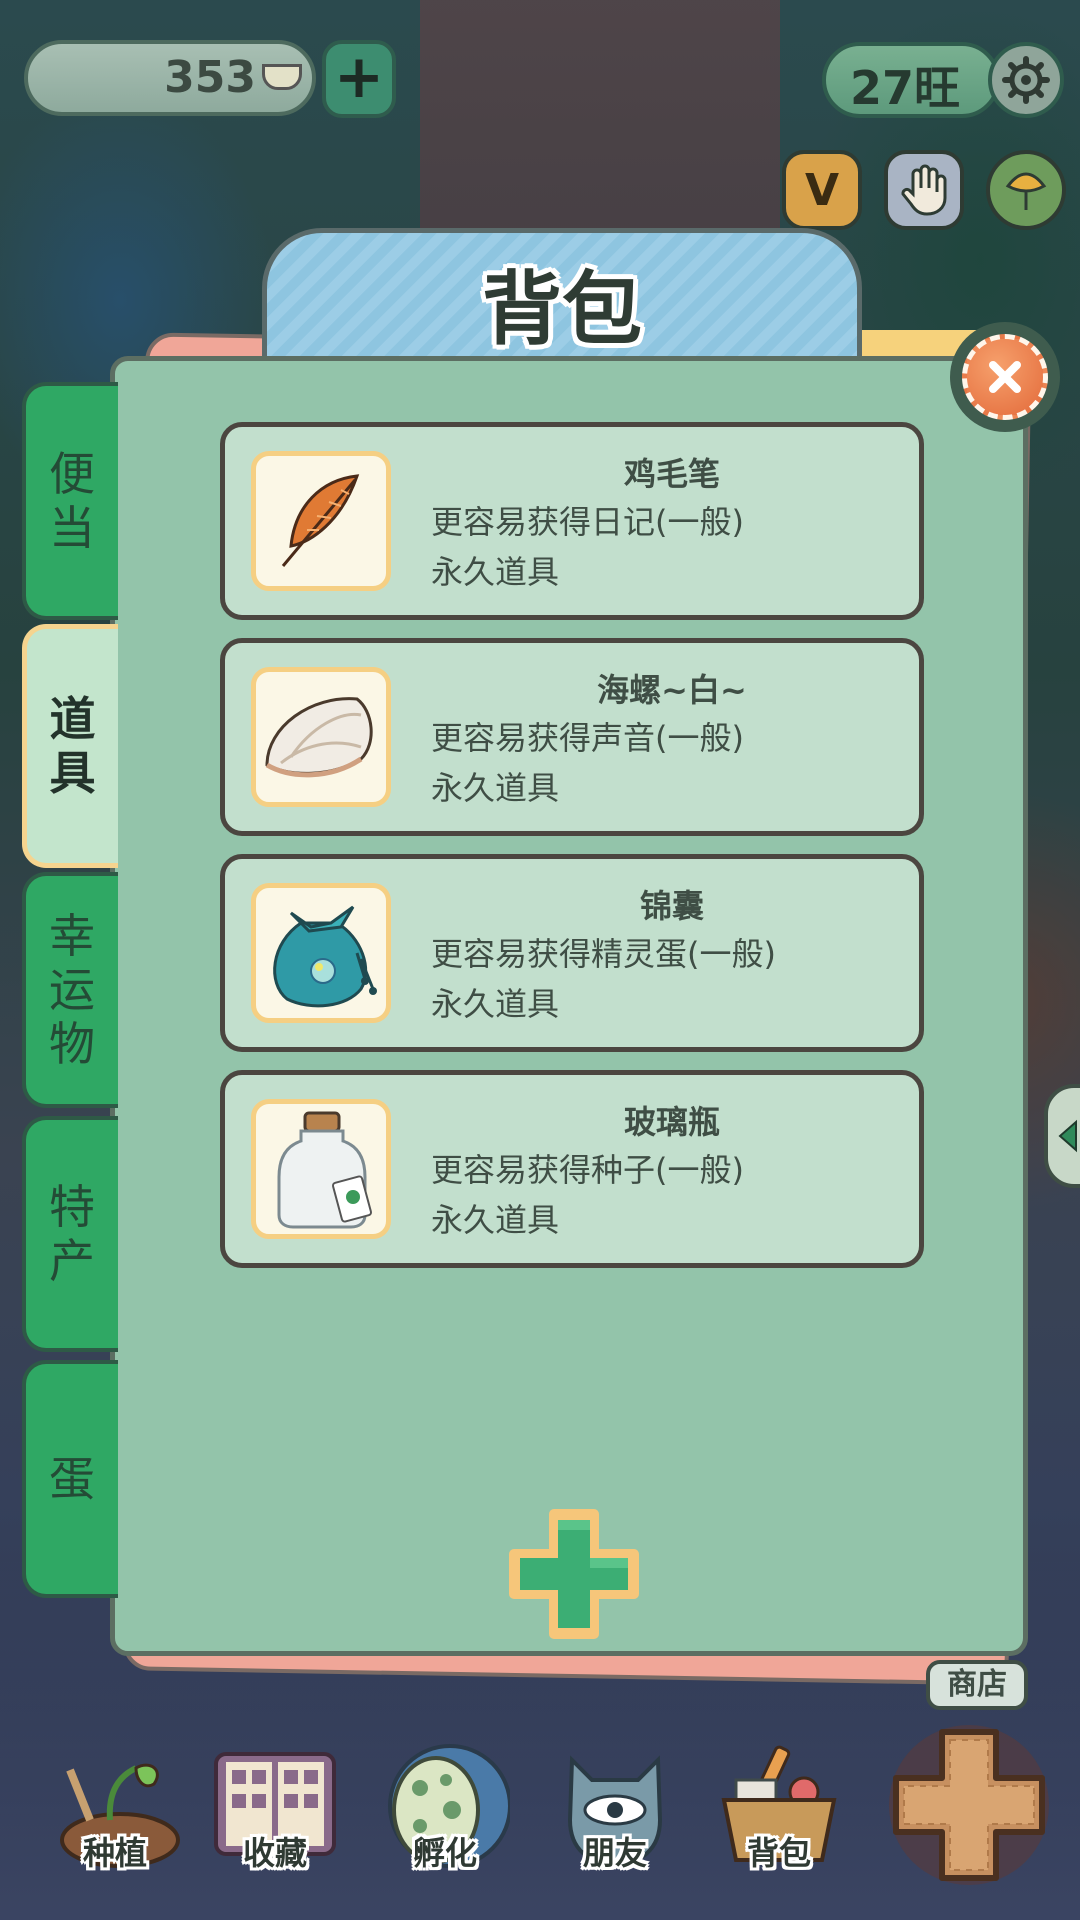 The height and width of the screenshot is (1920, 1080). I want to click on nav-hatch-label: 孵化, so click(444, 1853).